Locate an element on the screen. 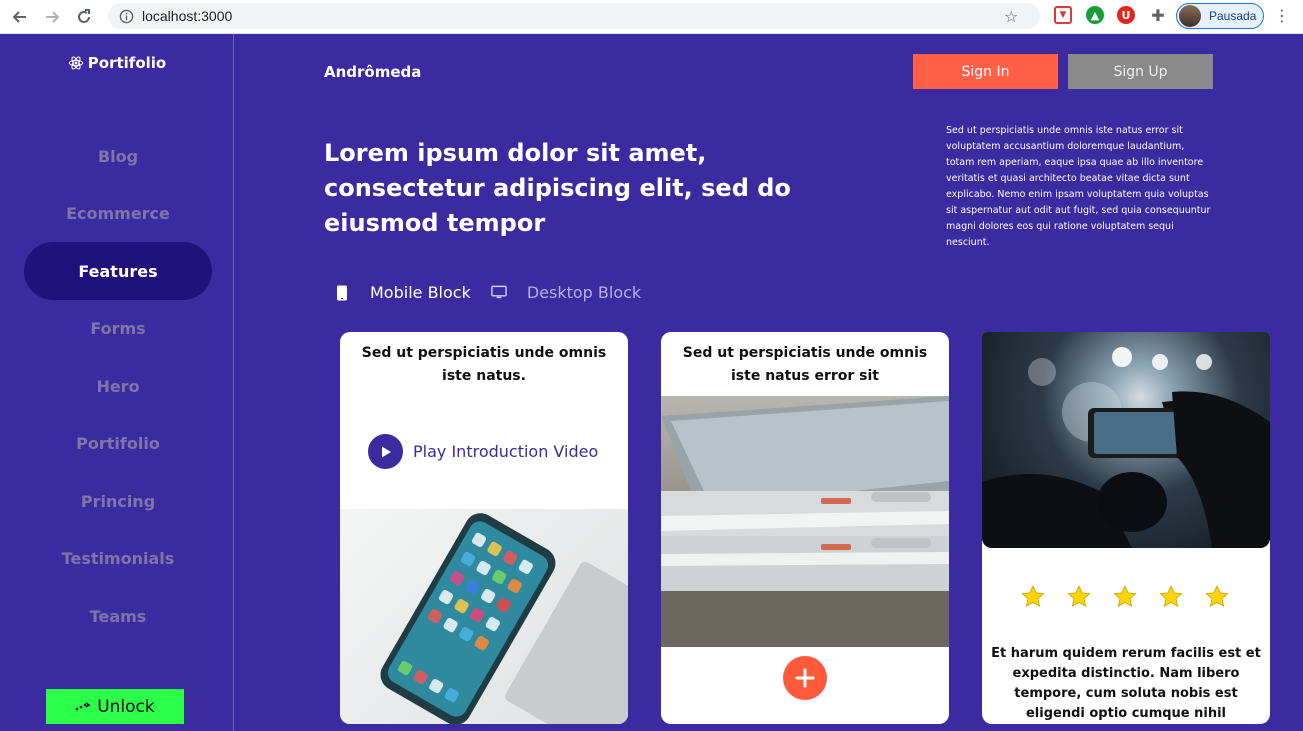  concert-image is located at coordinates (1126, 440).